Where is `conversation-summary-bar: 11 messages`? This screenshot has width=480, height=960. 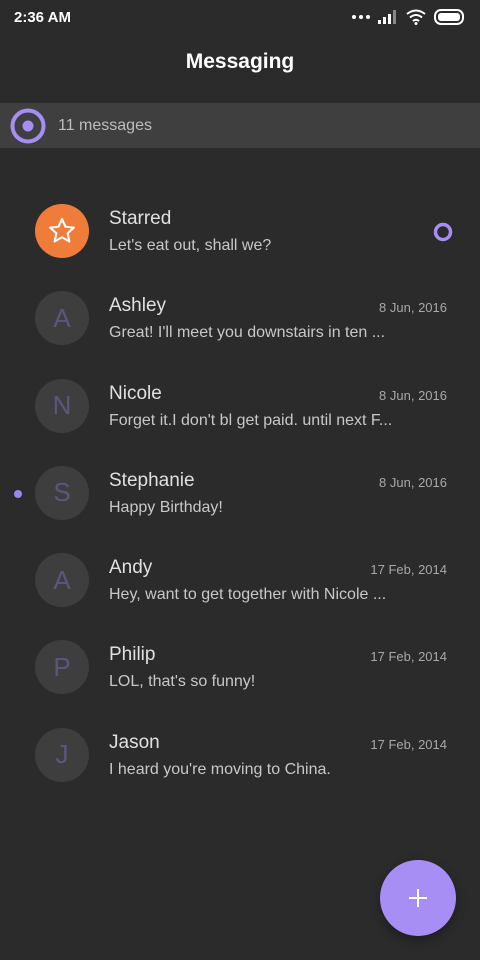
conversation-summary-bar: 11 messages is located at coordinates (240, 125).